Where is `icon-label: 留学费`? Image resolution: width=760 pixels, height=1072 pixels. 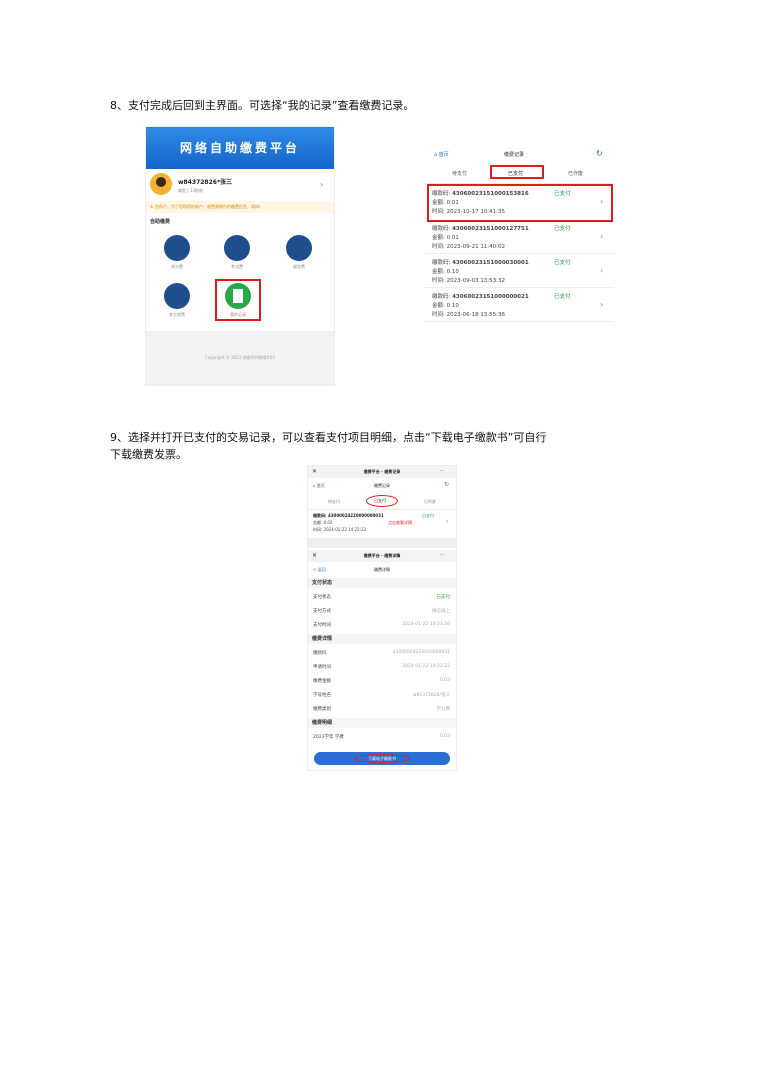
icon-label: 留学费 is located at coordinates (299, 266).